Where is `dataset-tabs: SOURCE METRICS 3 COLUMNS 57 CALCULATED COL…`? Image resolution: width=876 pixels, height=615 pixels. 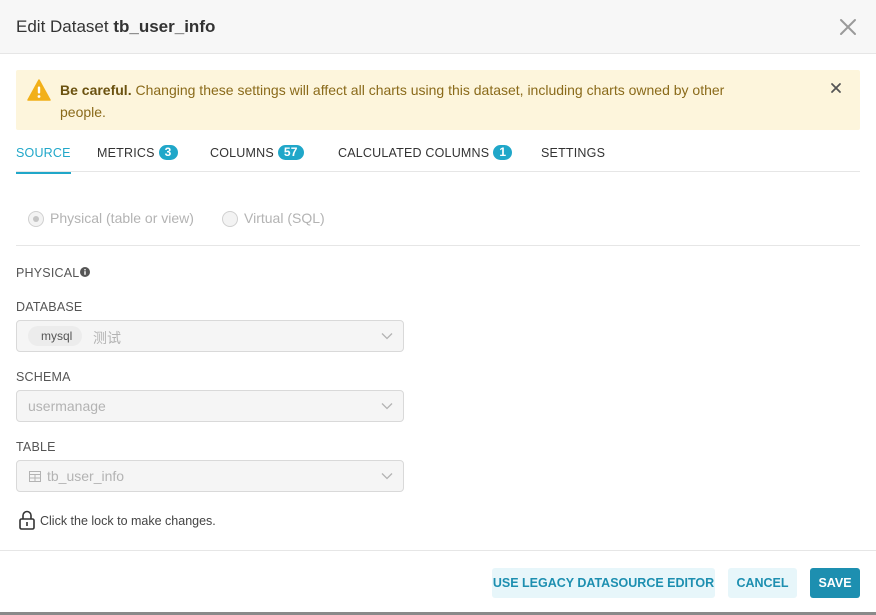 dataset-tabs: SOURCE METRICS 3 COLUMNS 57 CALCULATED COL… is located at coordinates (438, 157).